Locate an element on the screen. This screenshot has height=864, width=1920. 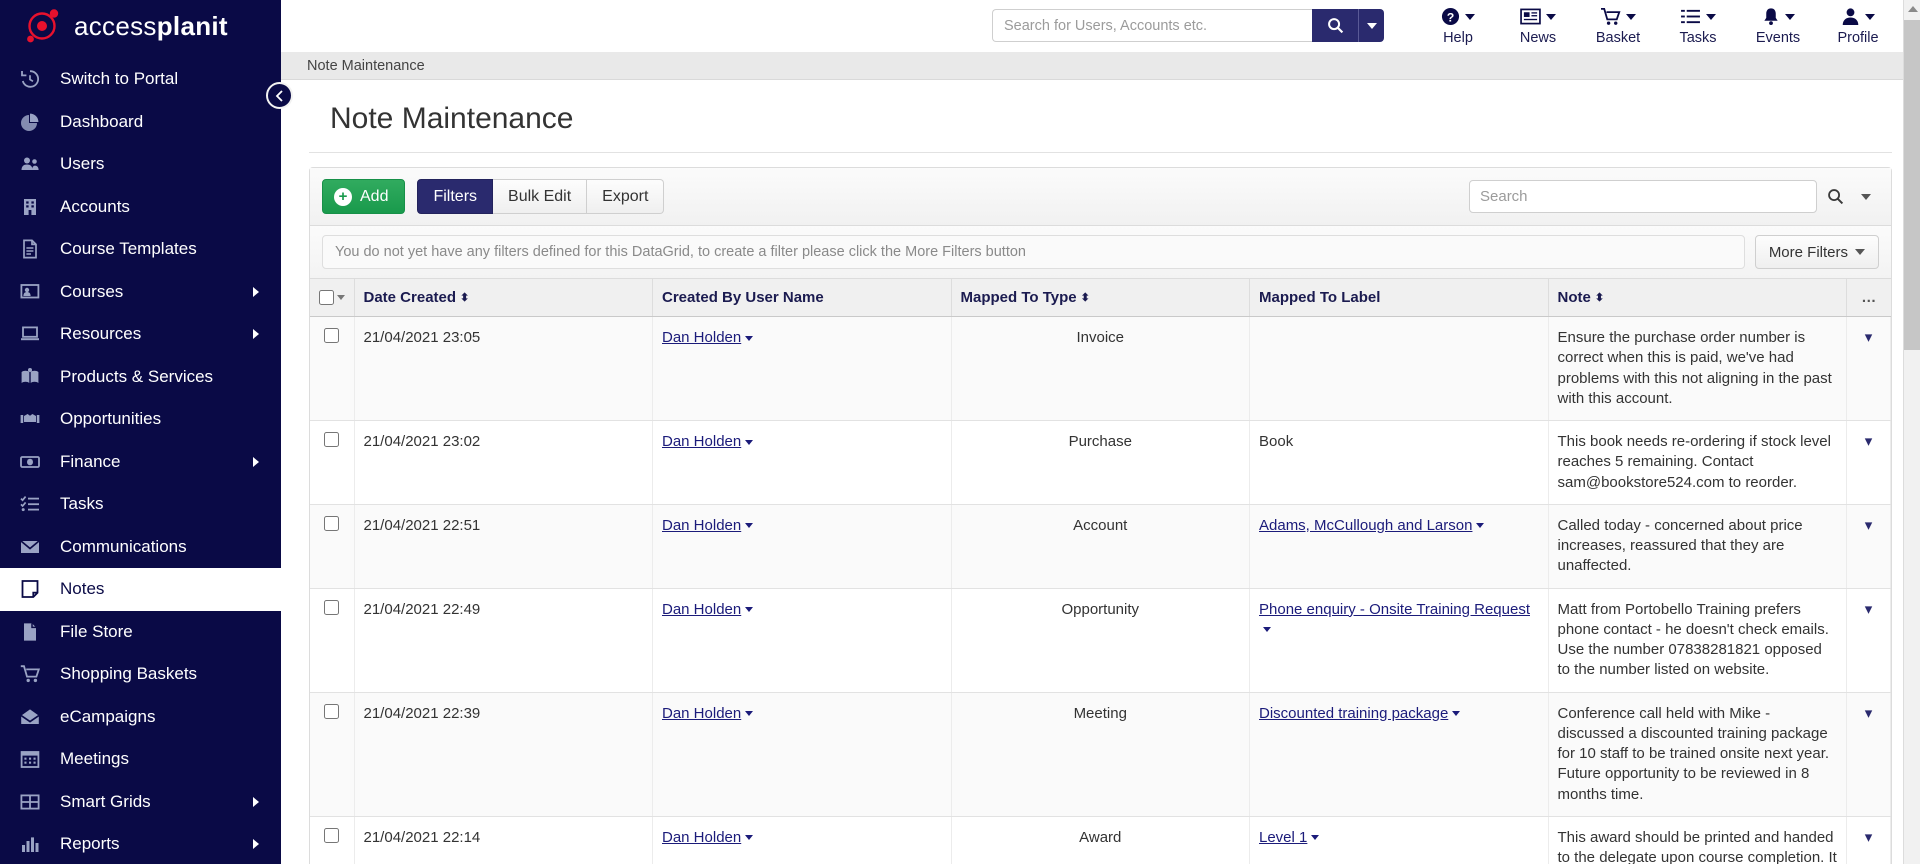
topbar-item-profile: Profile is located at coordinates (1858, 26).